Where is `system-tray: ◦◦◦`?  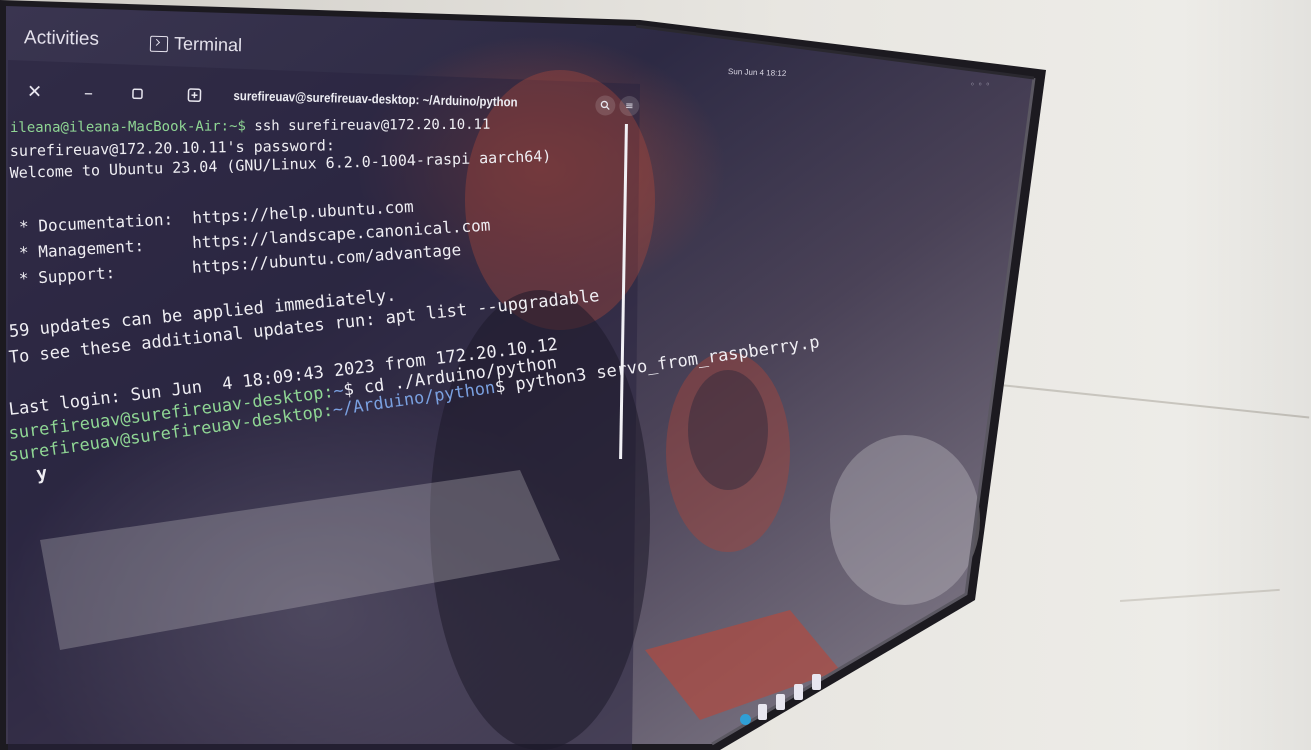
system-tray: ◦◦◦ is located at coordinates (981, 84).